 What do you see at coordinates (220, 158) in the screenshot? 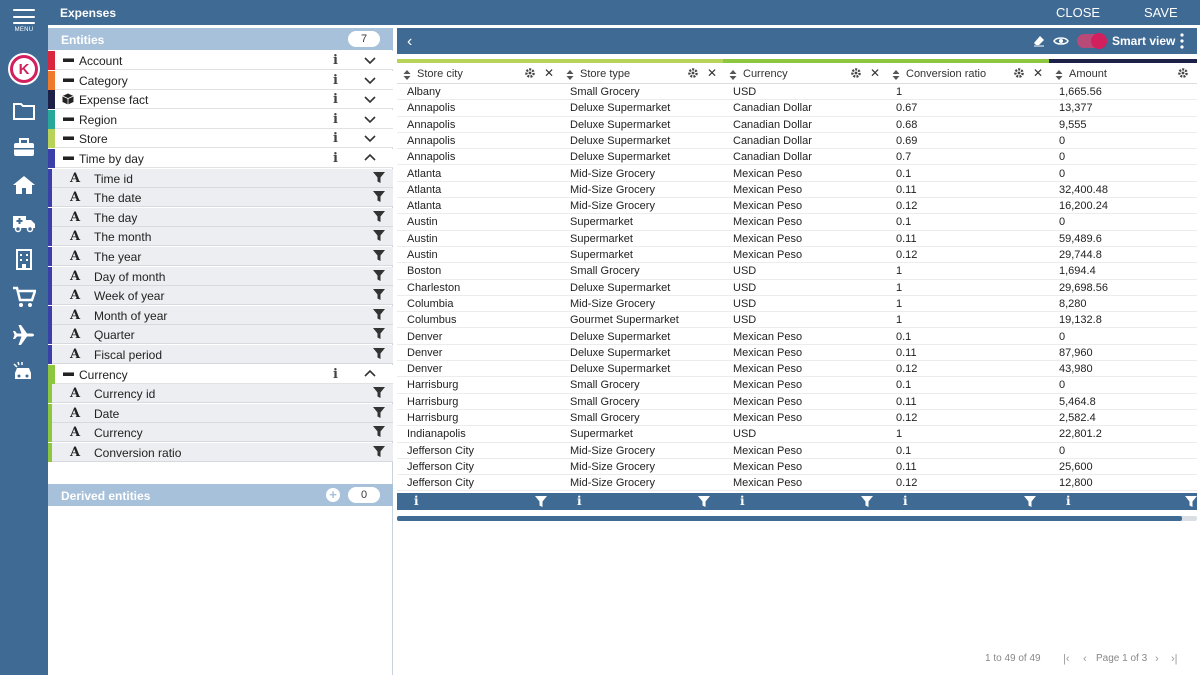
I see `entity-row-time-by-day: Time by day i` at bounding box center [220, 158].